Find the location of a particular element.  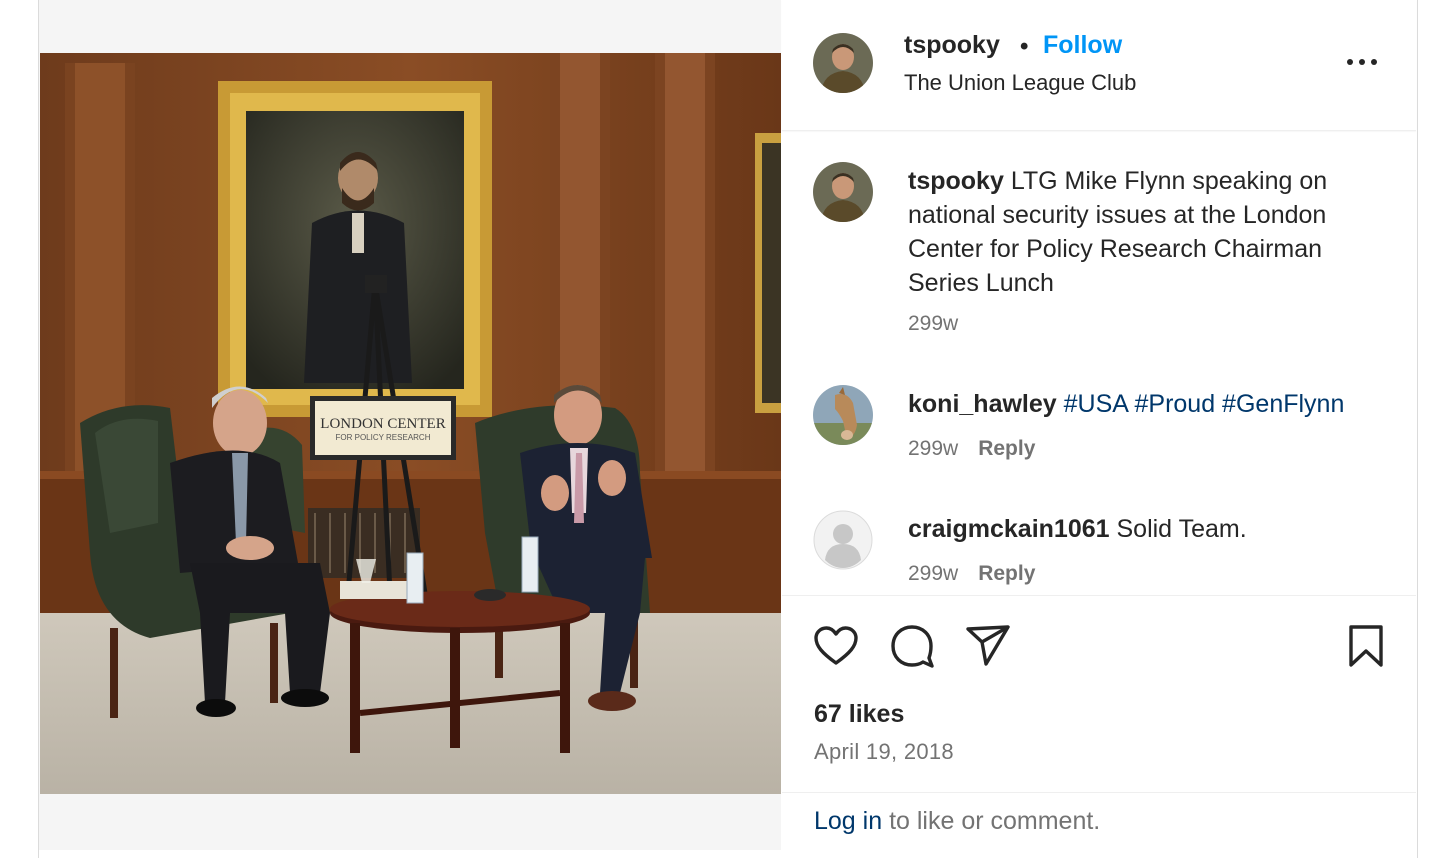

login-link: Log in is located at coordinates (848, 821).